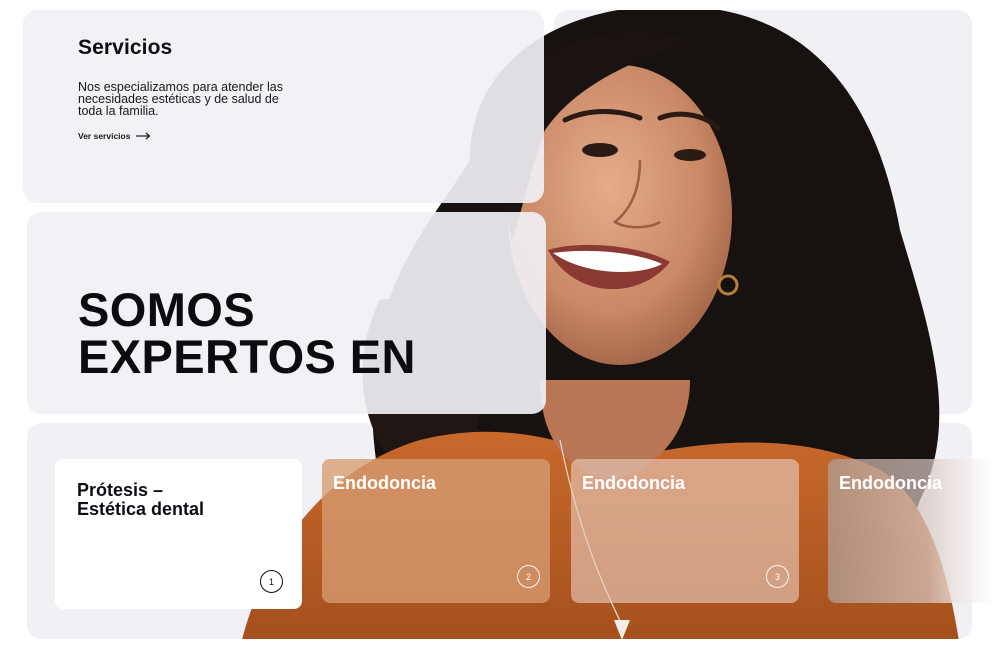 The width and height of the screenshot is (994, 648). Describe the element at coordinates (436, 531) in the screenshot. I see `service-card-2: Endodoncia 2` at that location.